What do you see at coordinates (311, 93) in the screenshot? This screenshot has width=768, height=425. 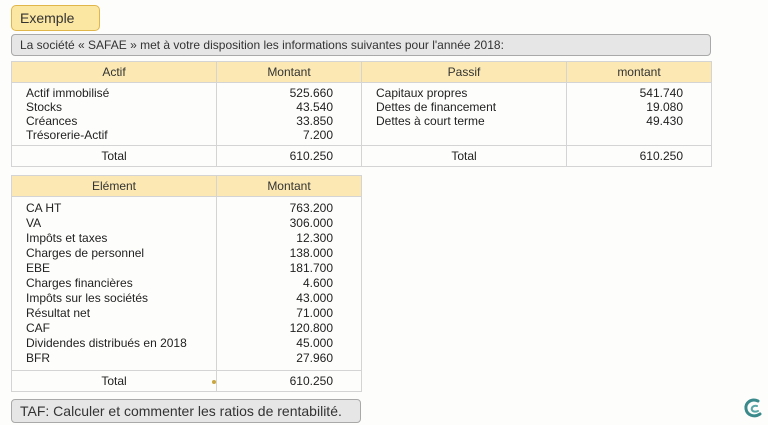 I see `actif-value: 525.660` at bounding box center [311, 93].